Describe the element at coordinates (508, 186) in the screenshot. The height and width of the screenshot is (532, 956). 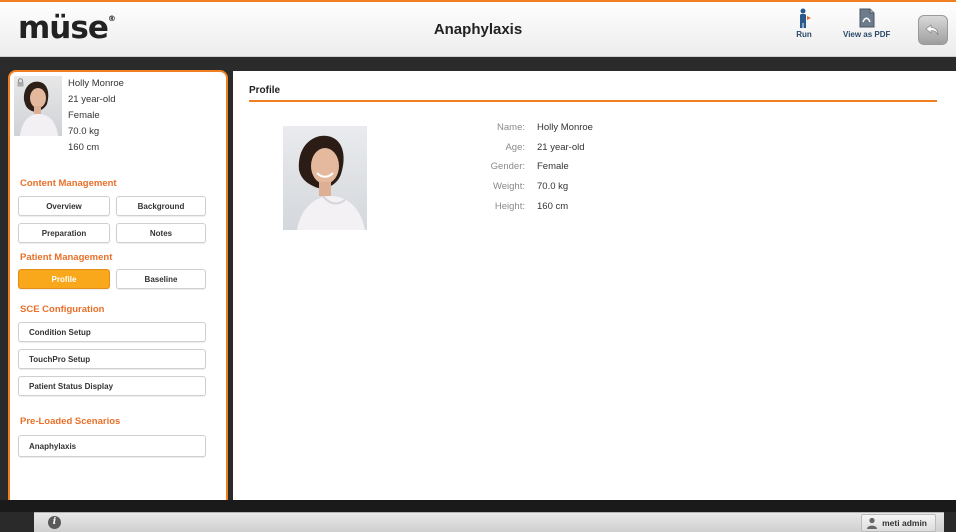
I see `field-label: Weight:` at that location.